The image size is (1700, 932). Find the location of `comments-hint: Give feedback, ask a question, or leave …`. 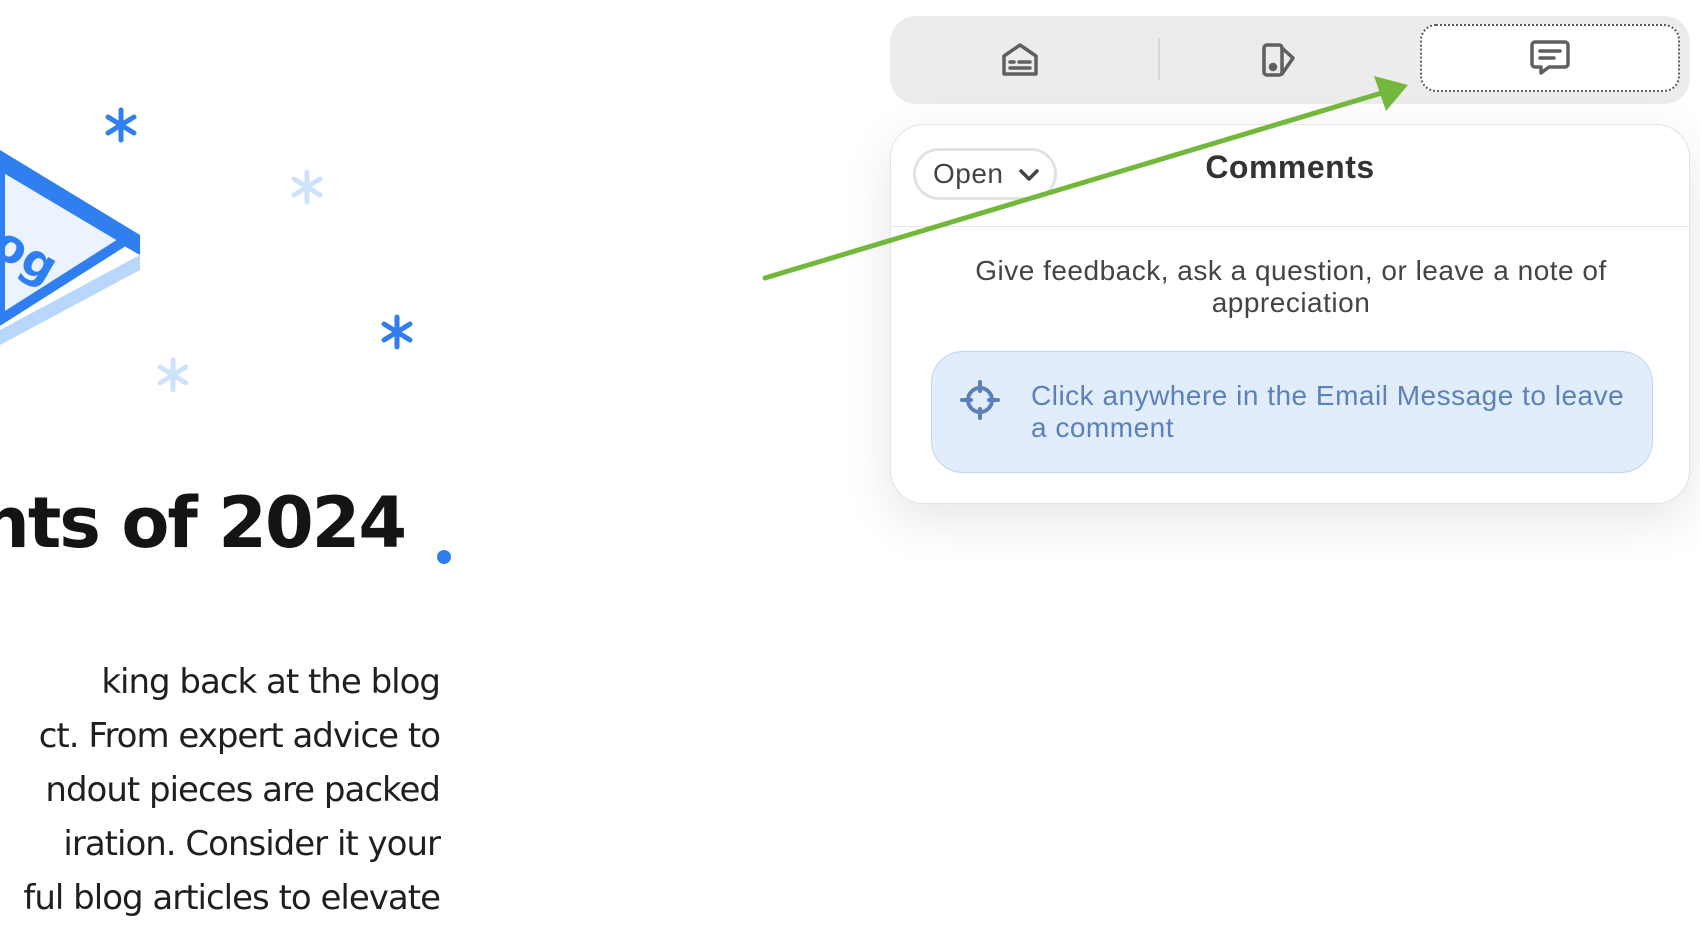

comments-hint: Give feedback, ask a question, or leave … is located at coordinates (1291, 286).